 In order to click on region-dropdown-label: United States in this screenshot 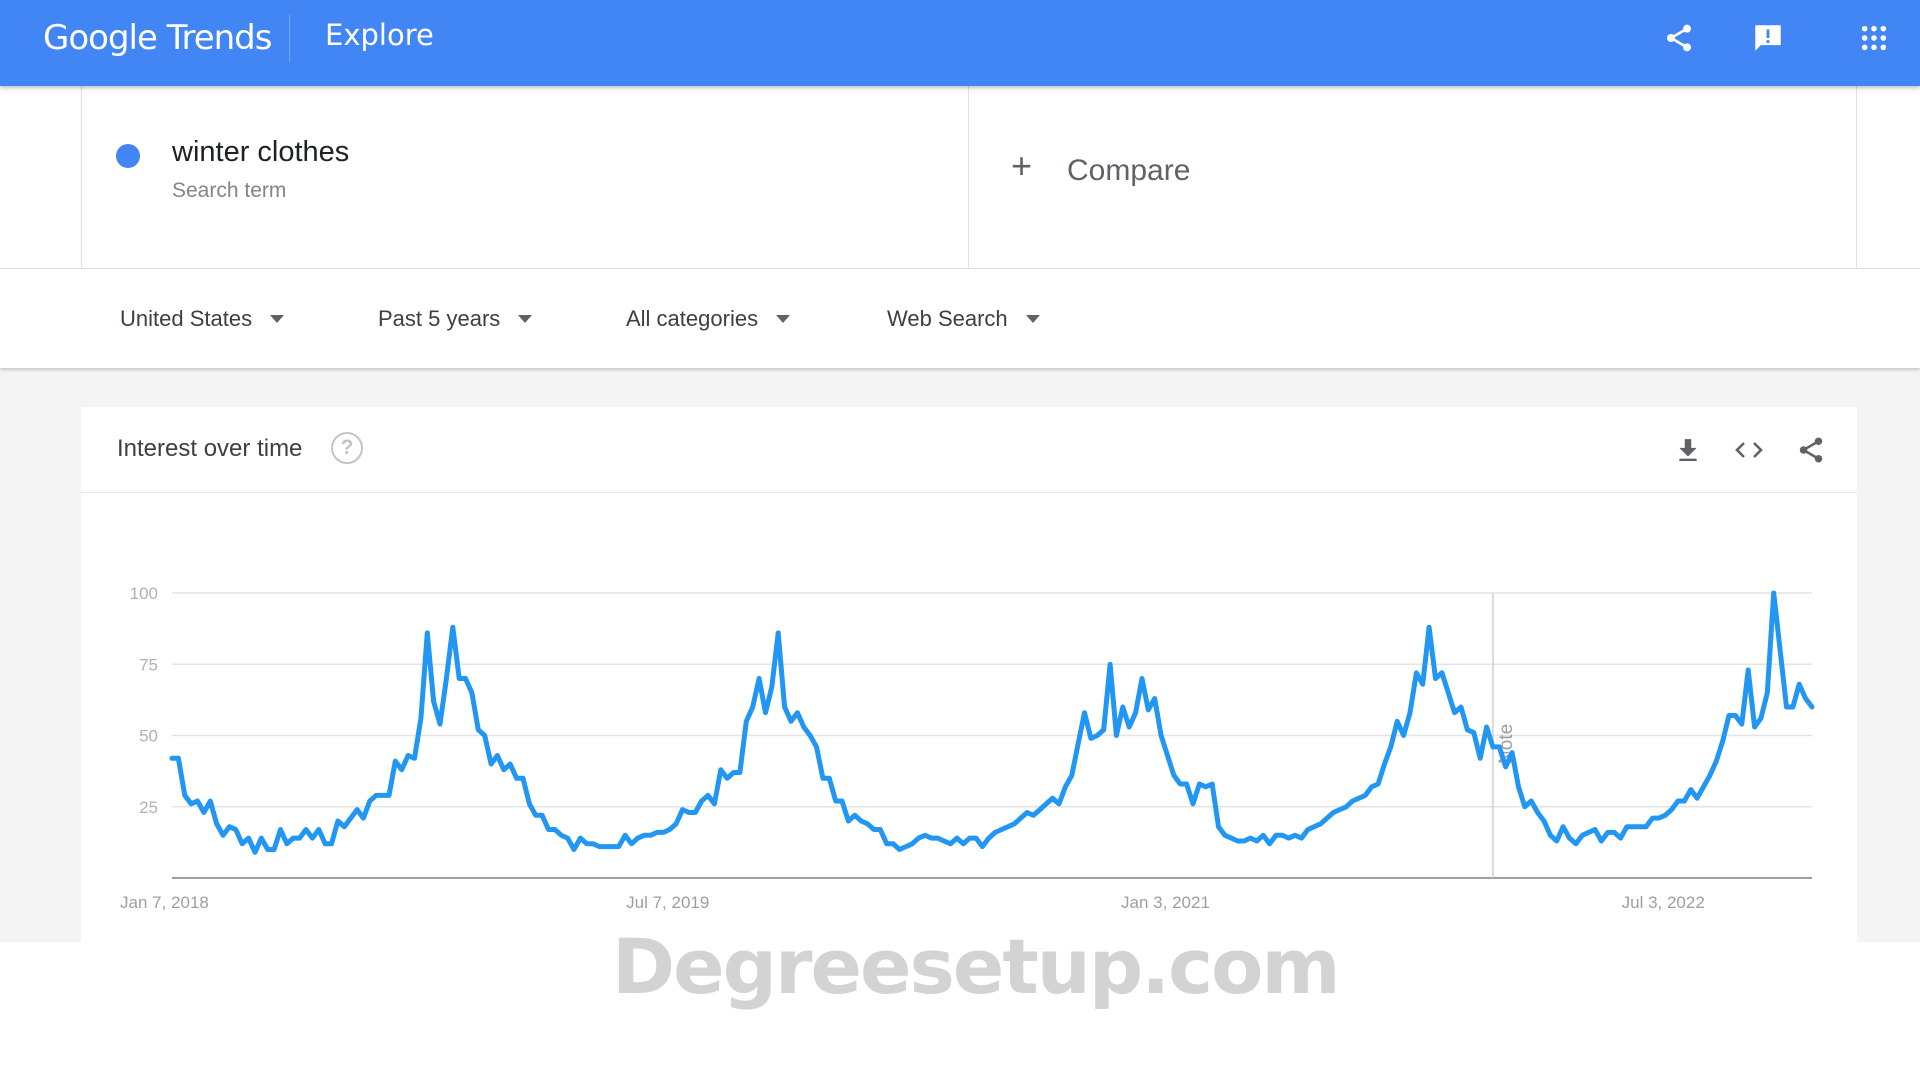, I will do `click(186, 318)`.